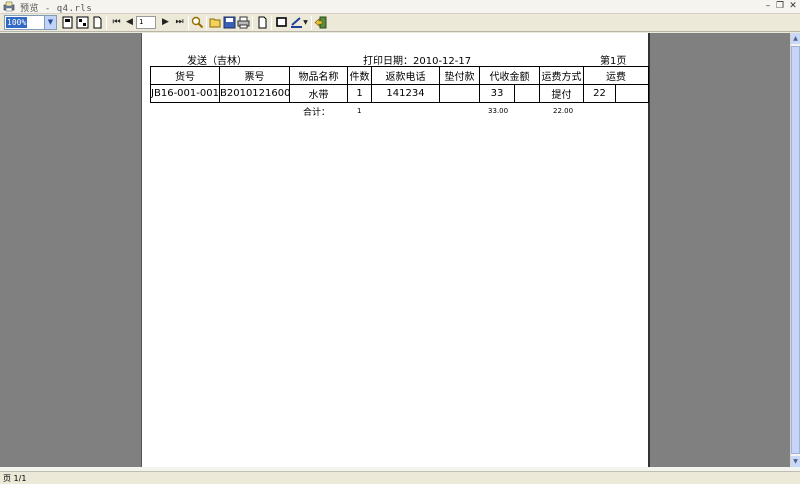 The image size is (800, 484). I want to click on last-page-icon: ⏭, so click(179, 22).